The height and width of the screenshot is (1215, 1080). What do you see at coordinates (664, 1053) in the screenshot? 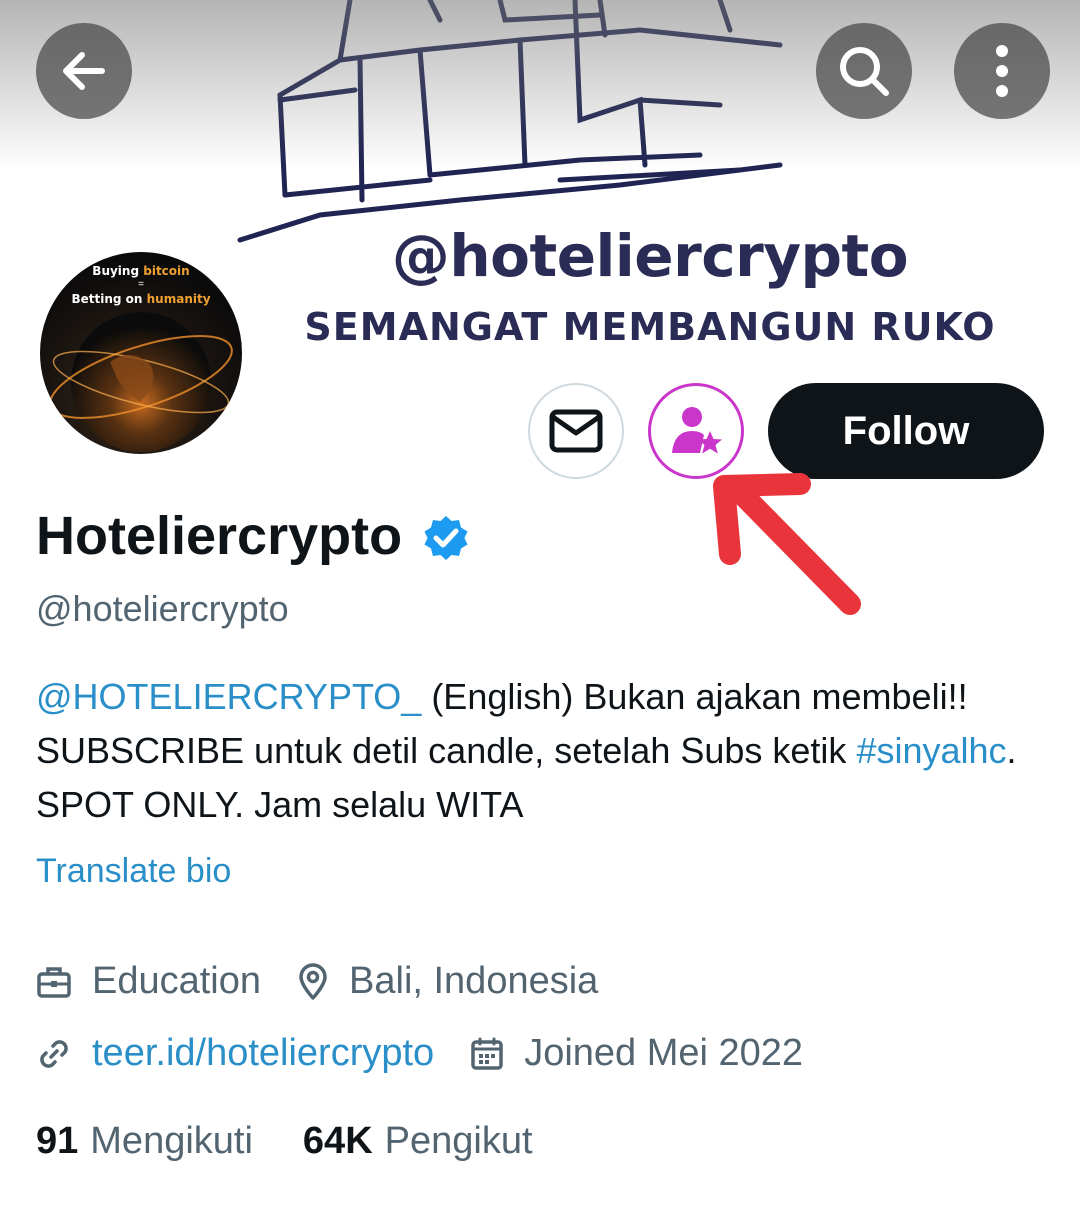
I see `joined-text: Joined Mei 2022` at bounding box center [664, 1053].